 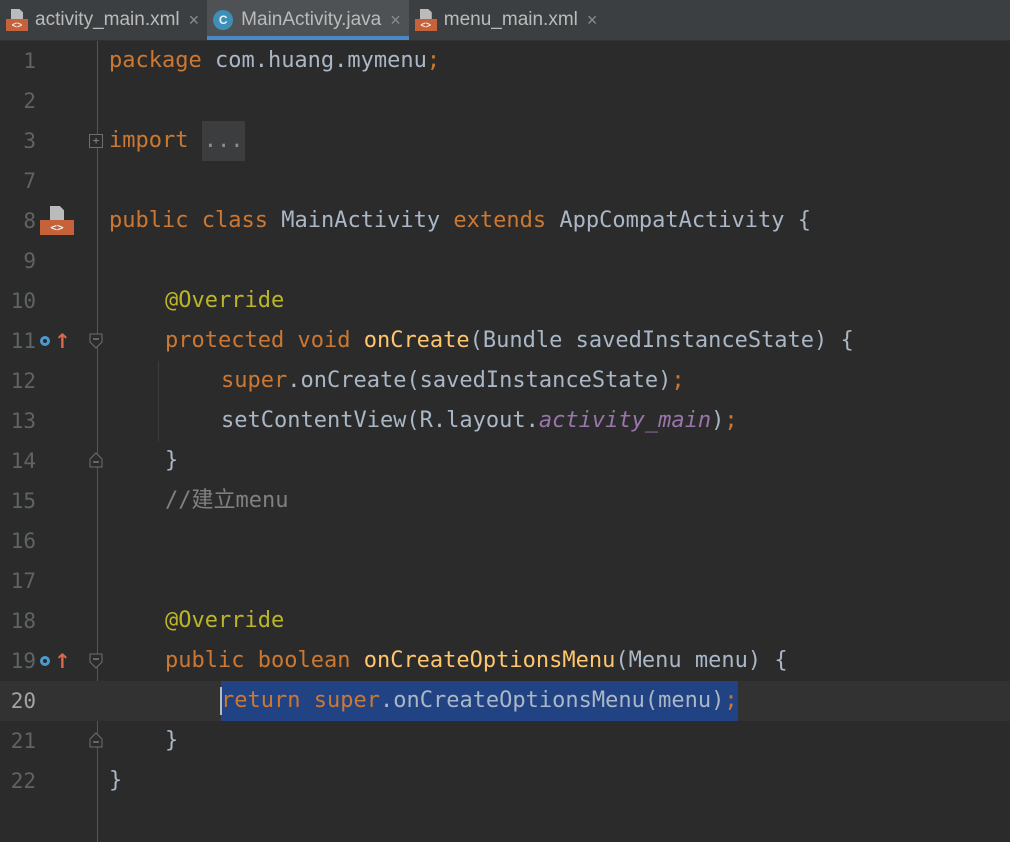 I want to click on tab-menu-main-xml: <> menu_main.xml ×, so click(x=507, y=20).